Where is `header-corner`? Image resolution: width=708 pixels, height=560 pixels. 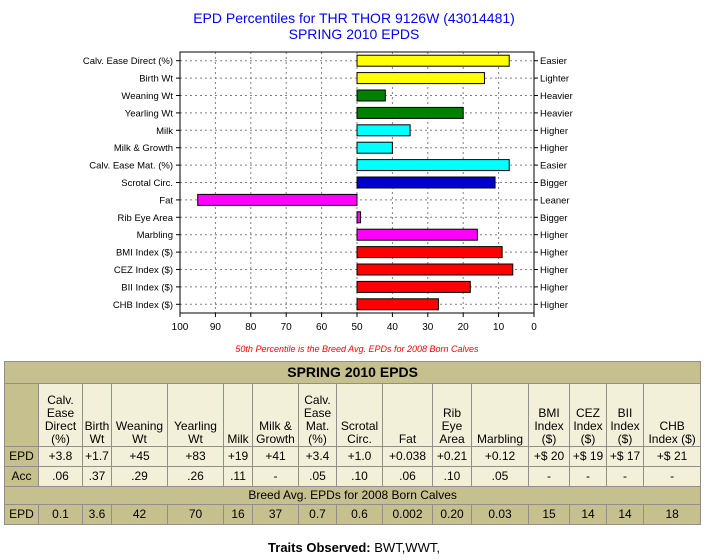
header-corner is located at coordinates (21, 415).